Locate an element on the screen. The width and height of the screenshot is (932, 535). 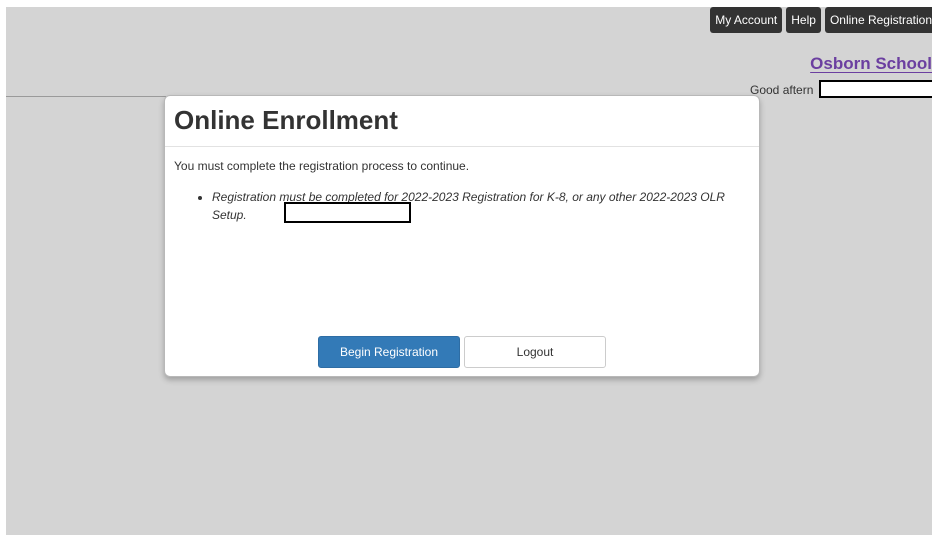
modal-footer: Begin Registration Logout is located at coordinates (462, 352).